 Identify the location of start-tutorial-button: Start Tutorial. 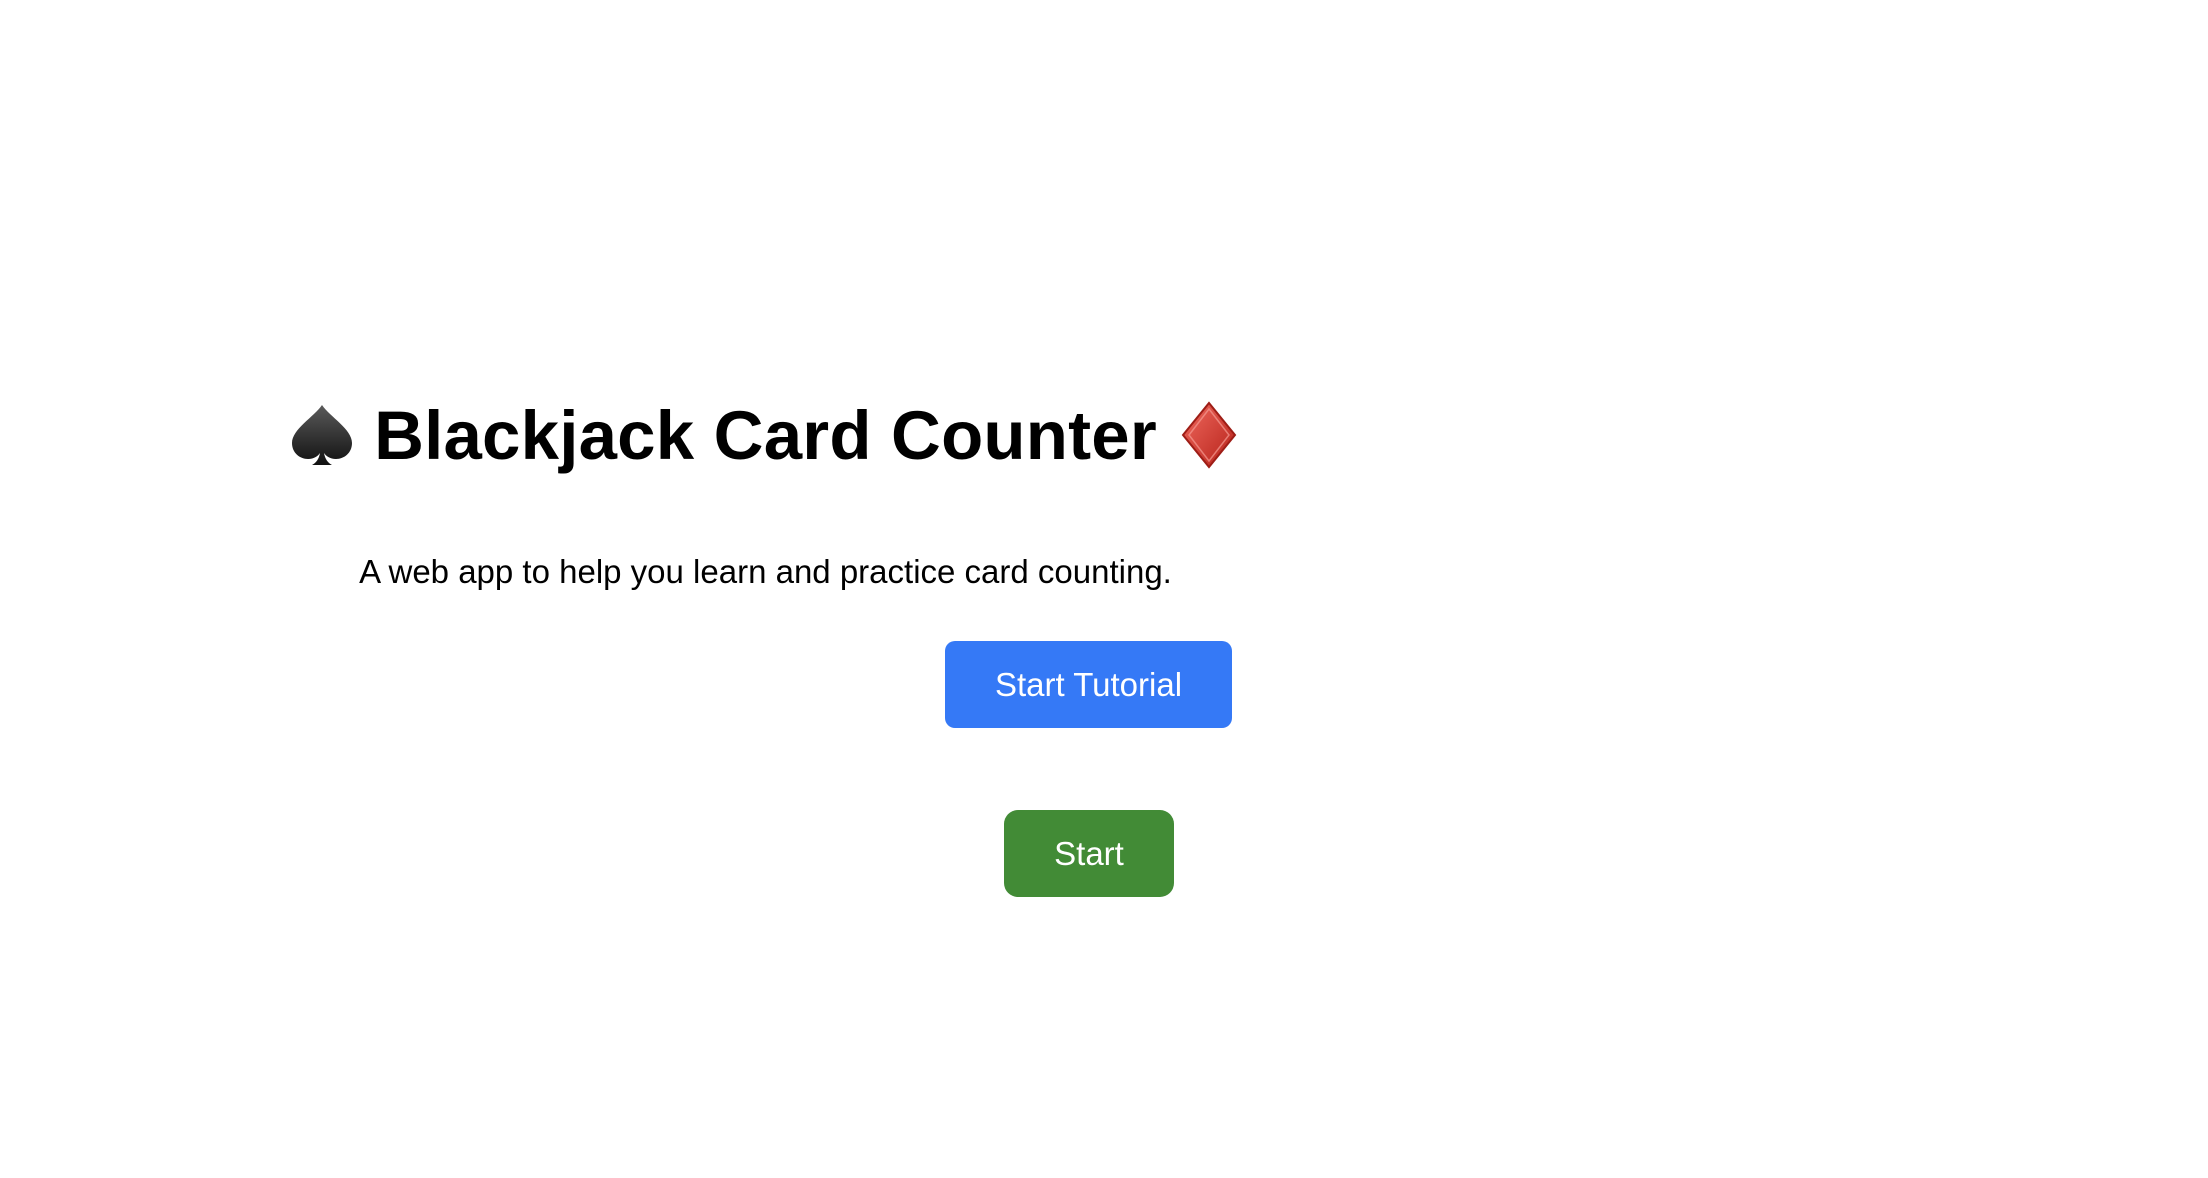
(1088, 684).